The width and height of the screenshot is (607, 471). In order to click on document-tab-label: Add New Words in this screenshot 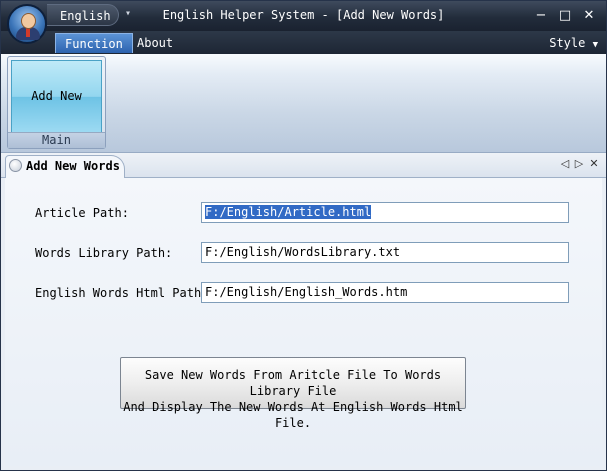, I will do `click(73, 166)`.